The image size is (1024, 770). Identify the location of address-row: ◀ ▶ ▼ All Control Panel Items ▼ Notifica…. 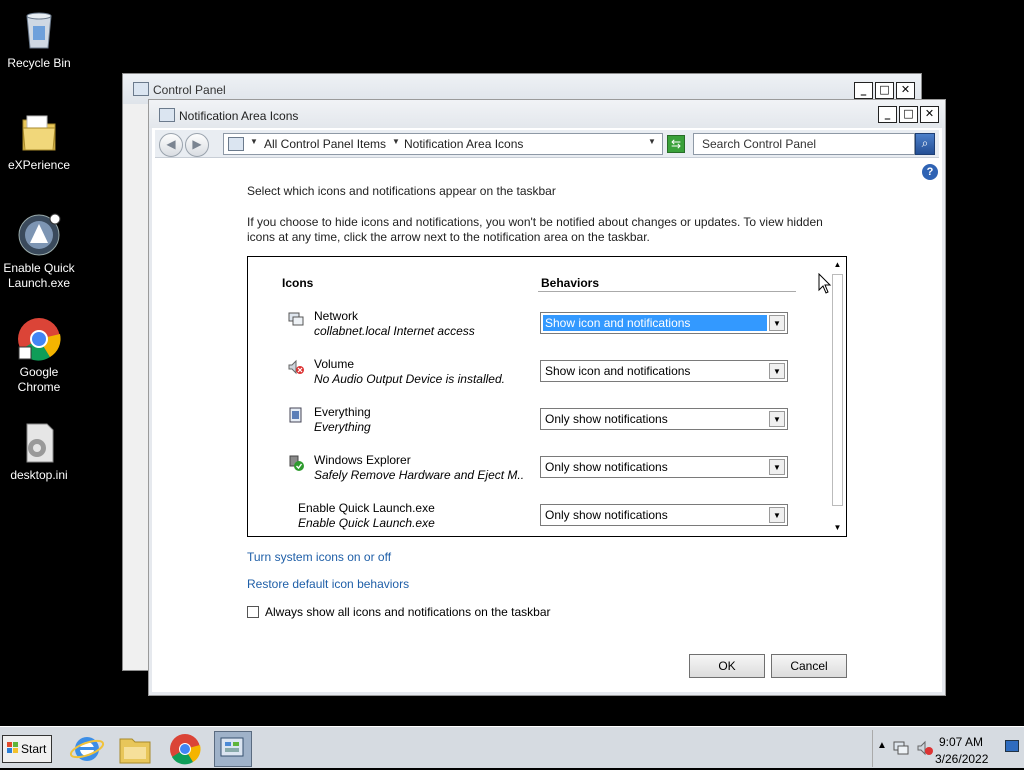
(547, 144).